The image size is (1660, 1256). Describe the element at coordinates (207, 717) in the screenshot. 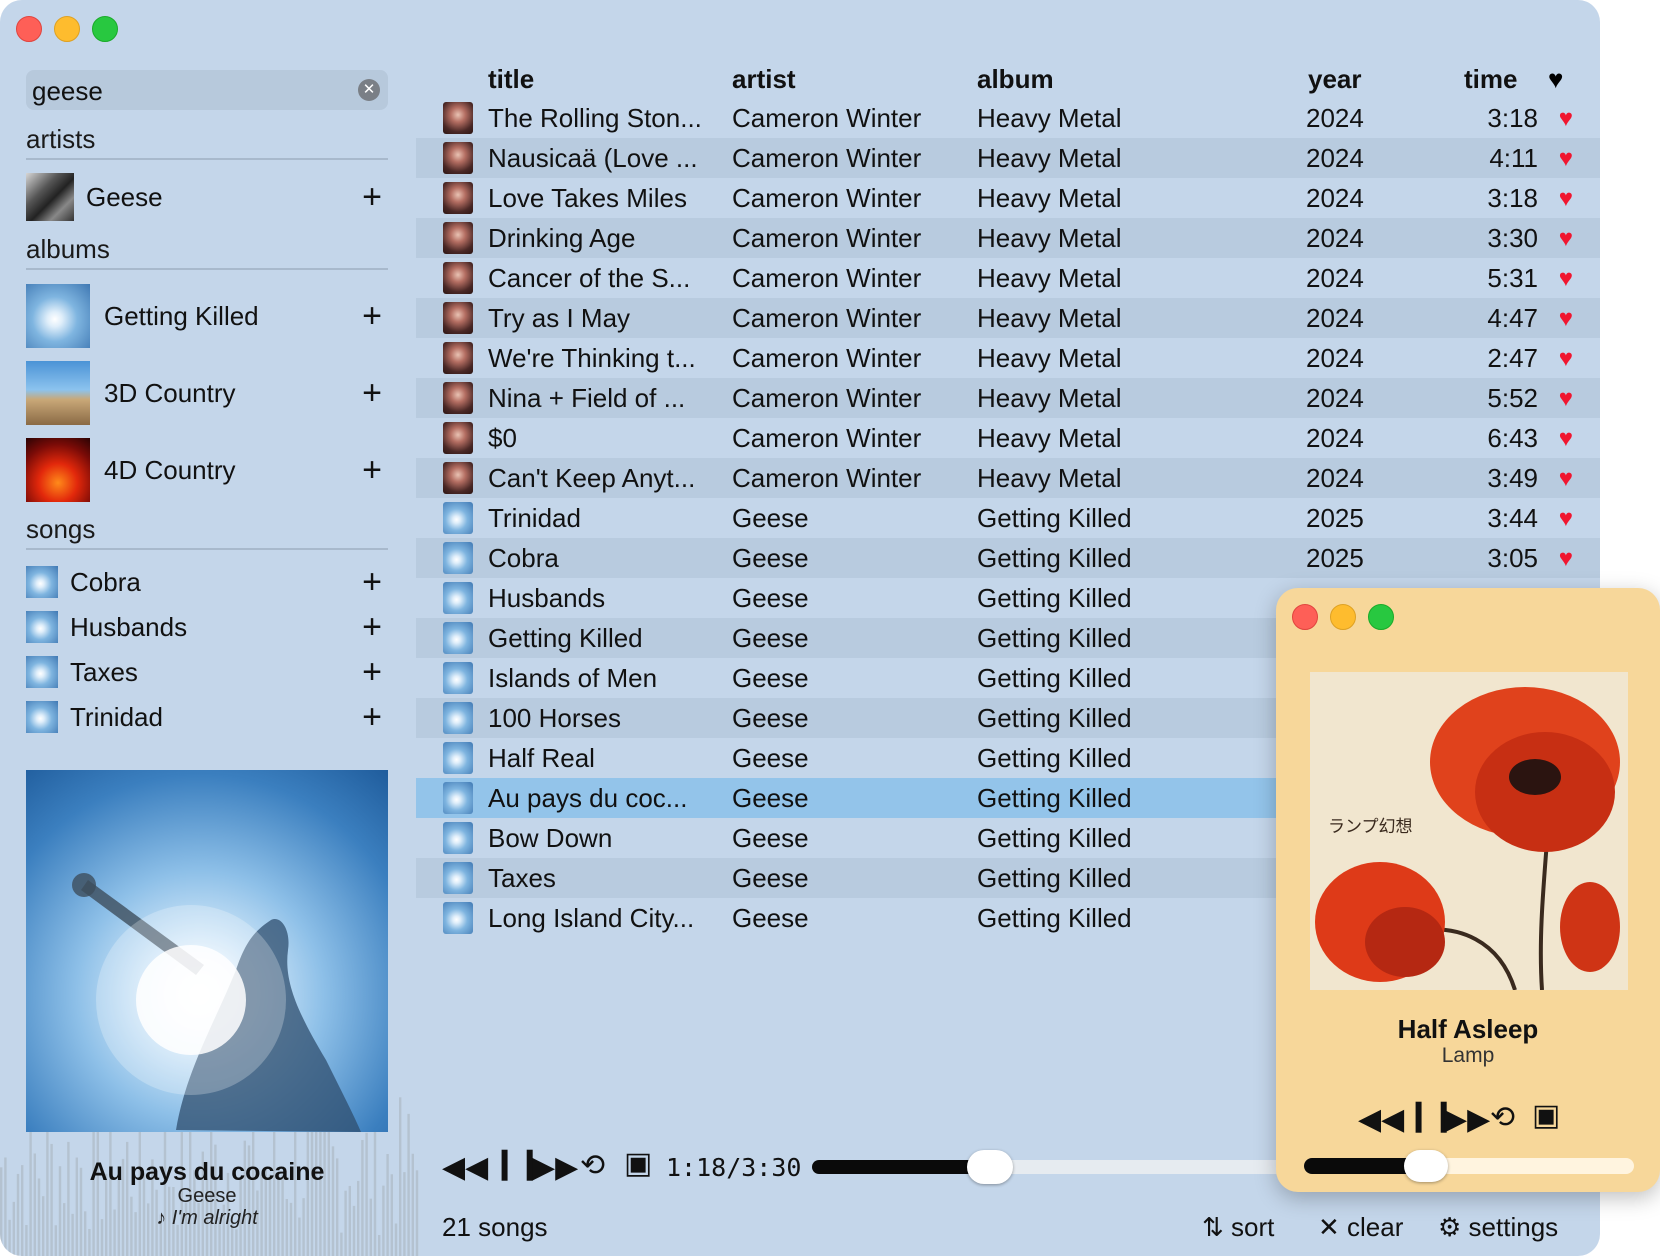

I see `song-item-trinidad: Trinidad +` at that location.